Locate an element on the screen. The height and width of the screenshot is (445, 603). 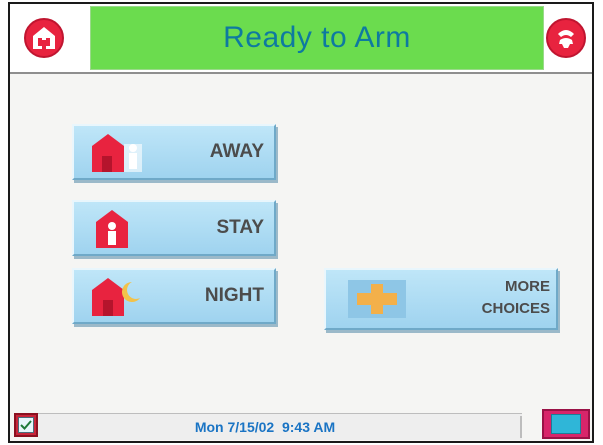
more-label-line1: MORE is located at coordinates (527, 286).